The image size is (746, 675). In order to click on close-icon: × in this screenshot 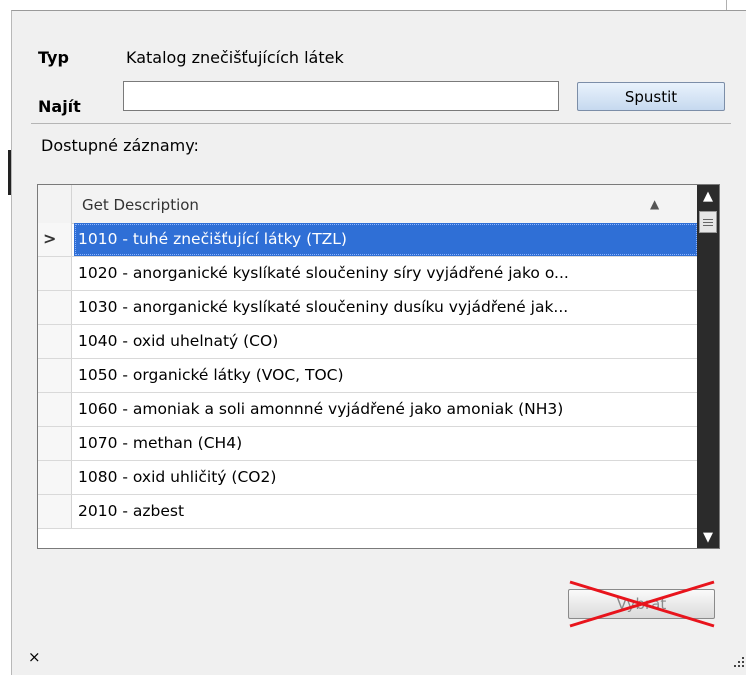, I will do `click(34, 657)`.